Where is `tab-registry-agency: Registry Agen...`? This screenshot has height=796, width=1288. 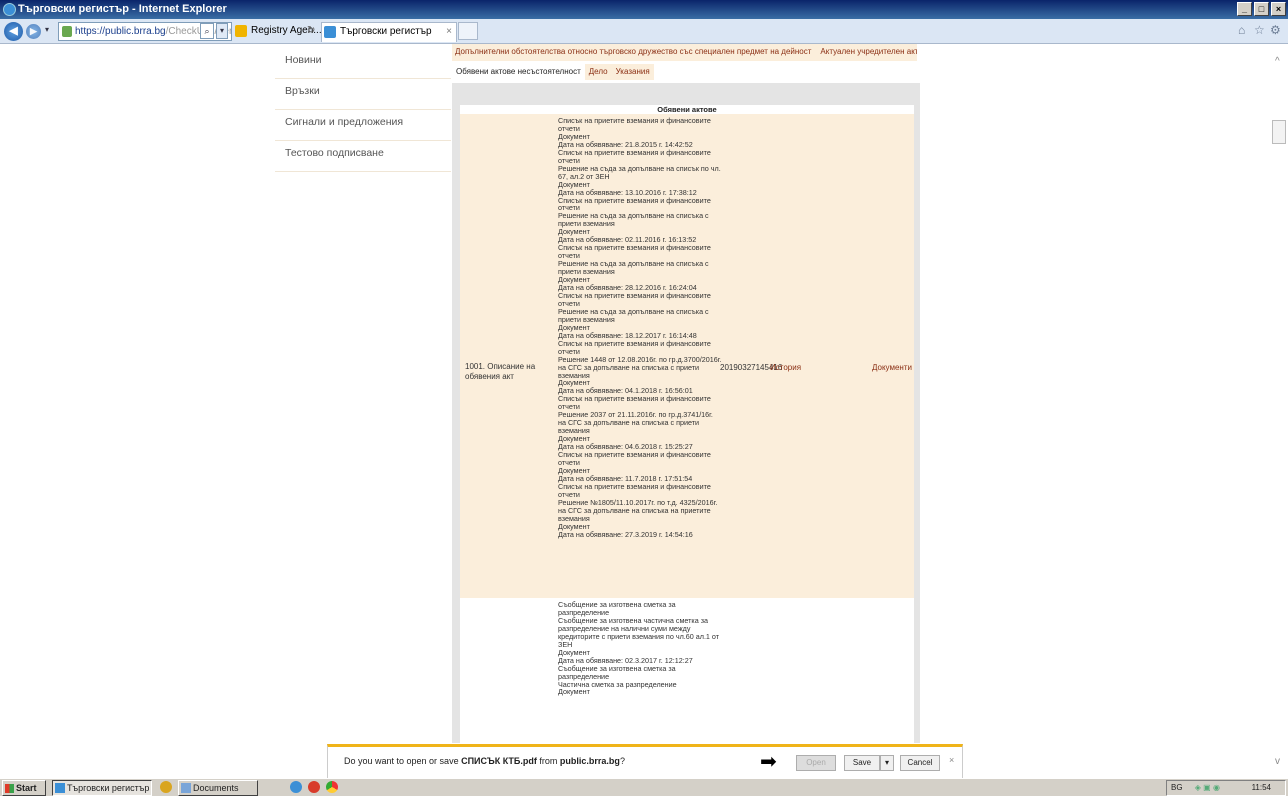
tab-registry-agency: Registry Agen... is located at coordinates (277, 32).